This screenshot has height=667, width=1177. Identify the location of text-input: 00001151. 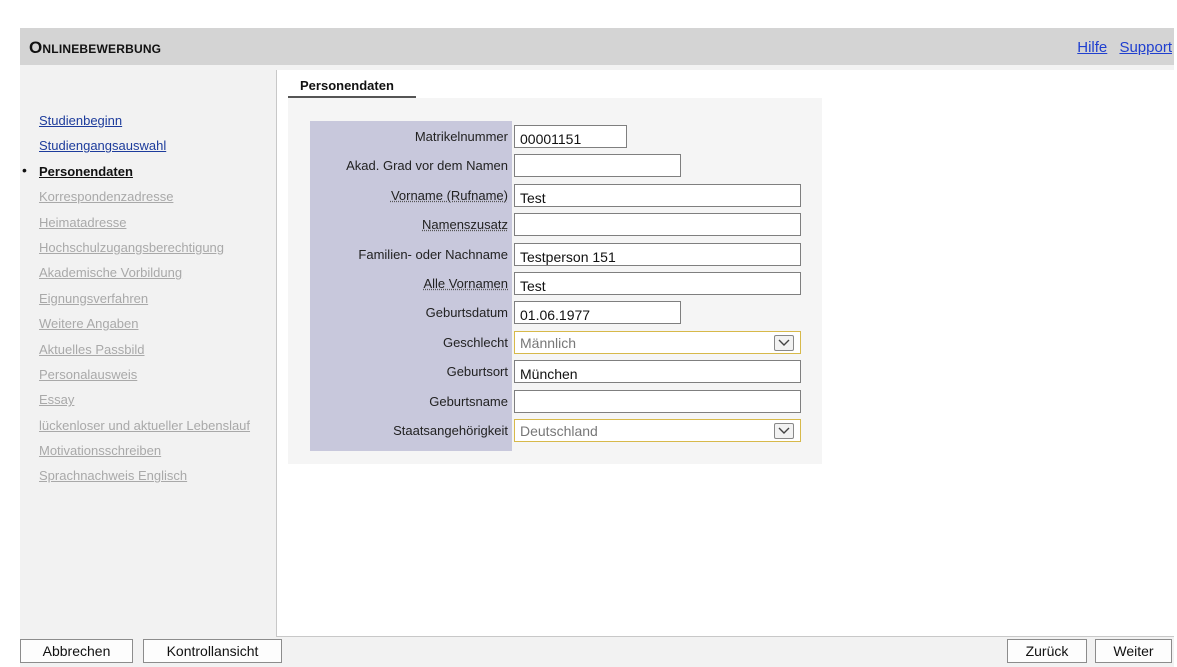
(570, 136).